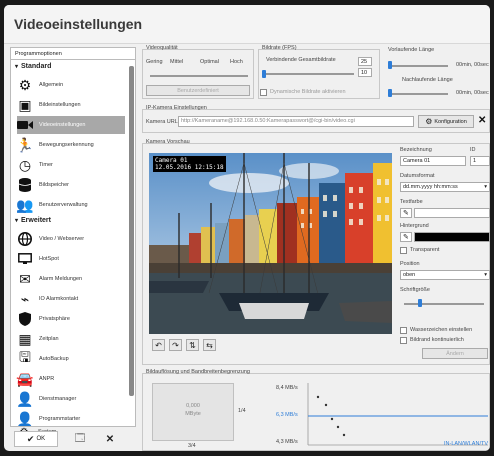 Image resolution: width=494 pixels, height=456 pixels. I want to click on sidebar-item-allgemein: ⚙ Allgemein, so click(71, 85).